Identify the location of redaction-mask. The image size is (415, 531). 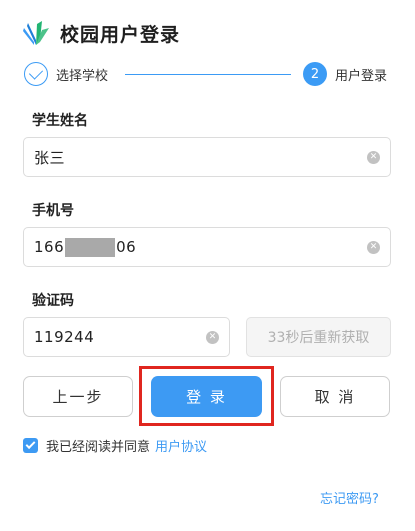
(90, 247).